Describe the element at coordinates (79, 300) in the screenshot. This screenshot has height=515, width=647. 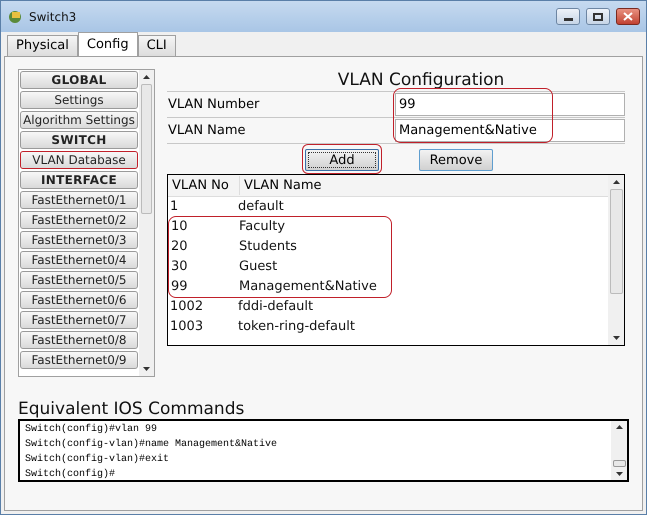
I see `sidebar-item: FastEthernet0/6` at that location.